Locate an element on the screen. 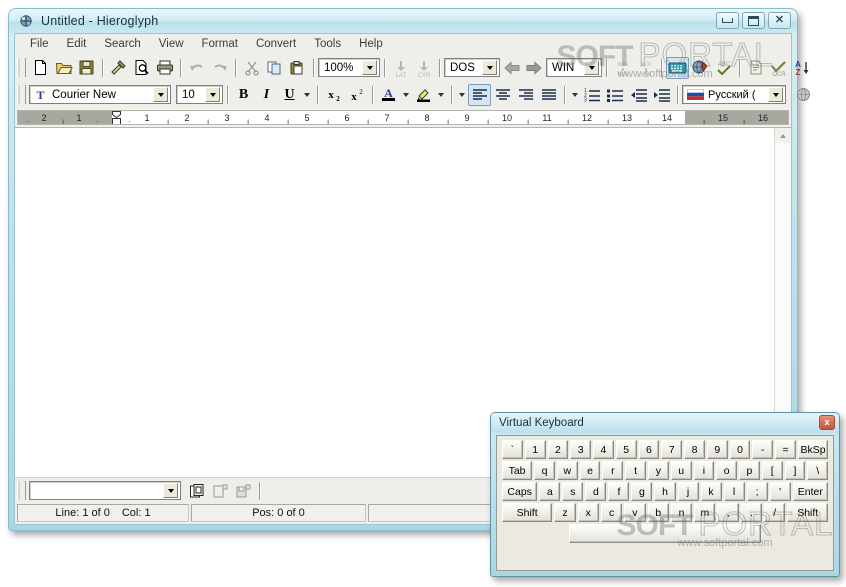 This screenshot has width=846, height=587. scroll-up-button is located at coordinates (783, 135).